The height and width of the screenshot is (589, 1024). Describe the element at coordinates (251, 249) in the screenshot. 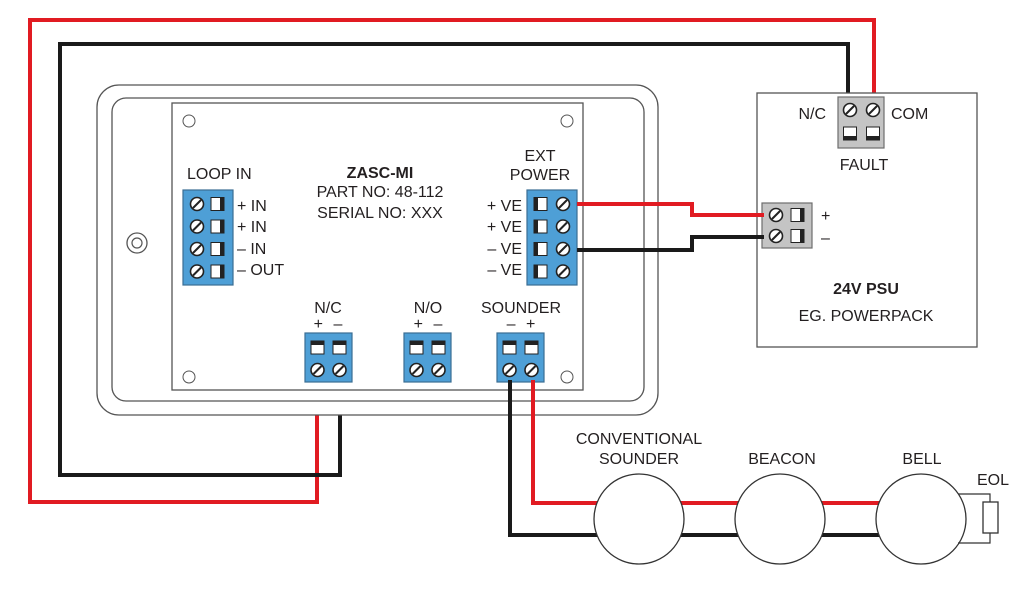

I see `terminal-label: – IN` at that location.